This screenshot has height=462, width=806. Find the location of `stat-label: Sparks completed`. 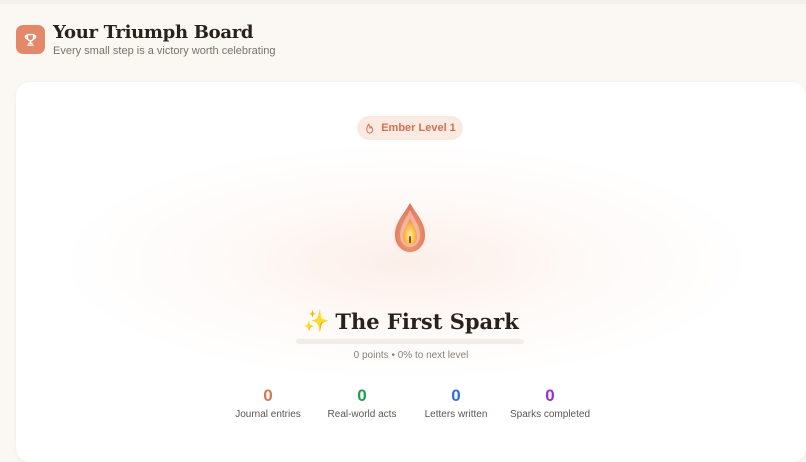

stat-label: Sparks completed is located at coordinates (550, 414).